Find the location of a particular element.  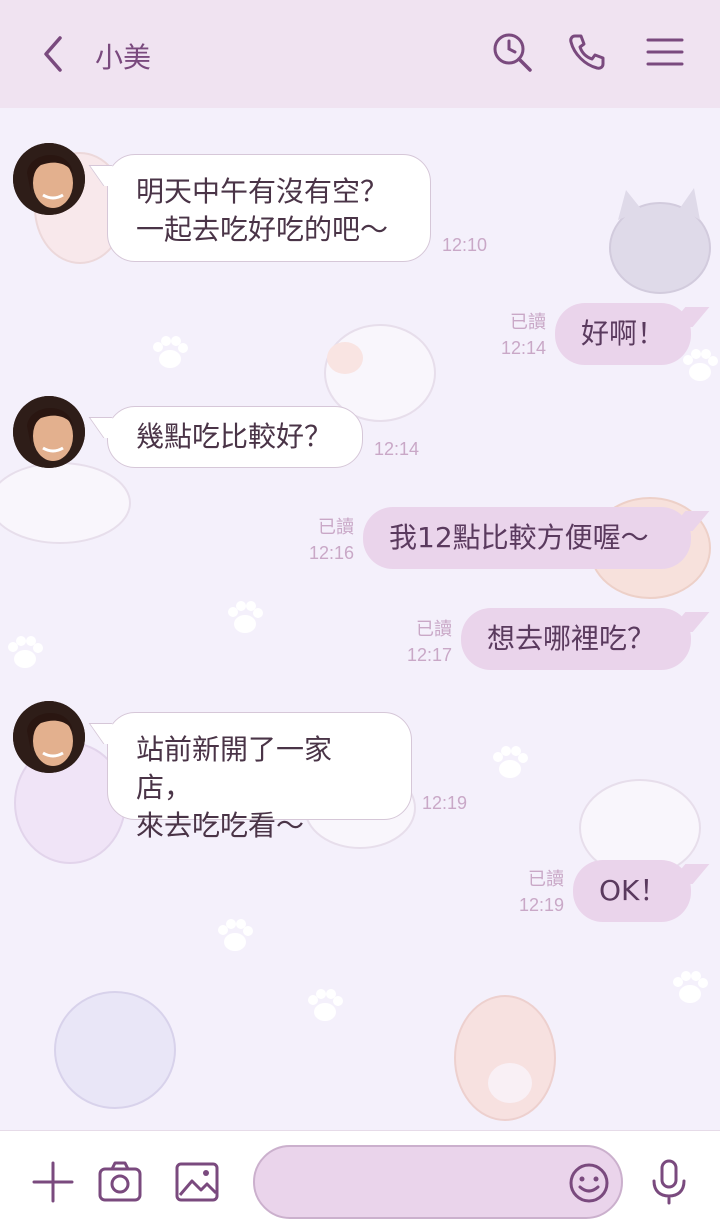

message-composer is located at coordinates (360, 1181).